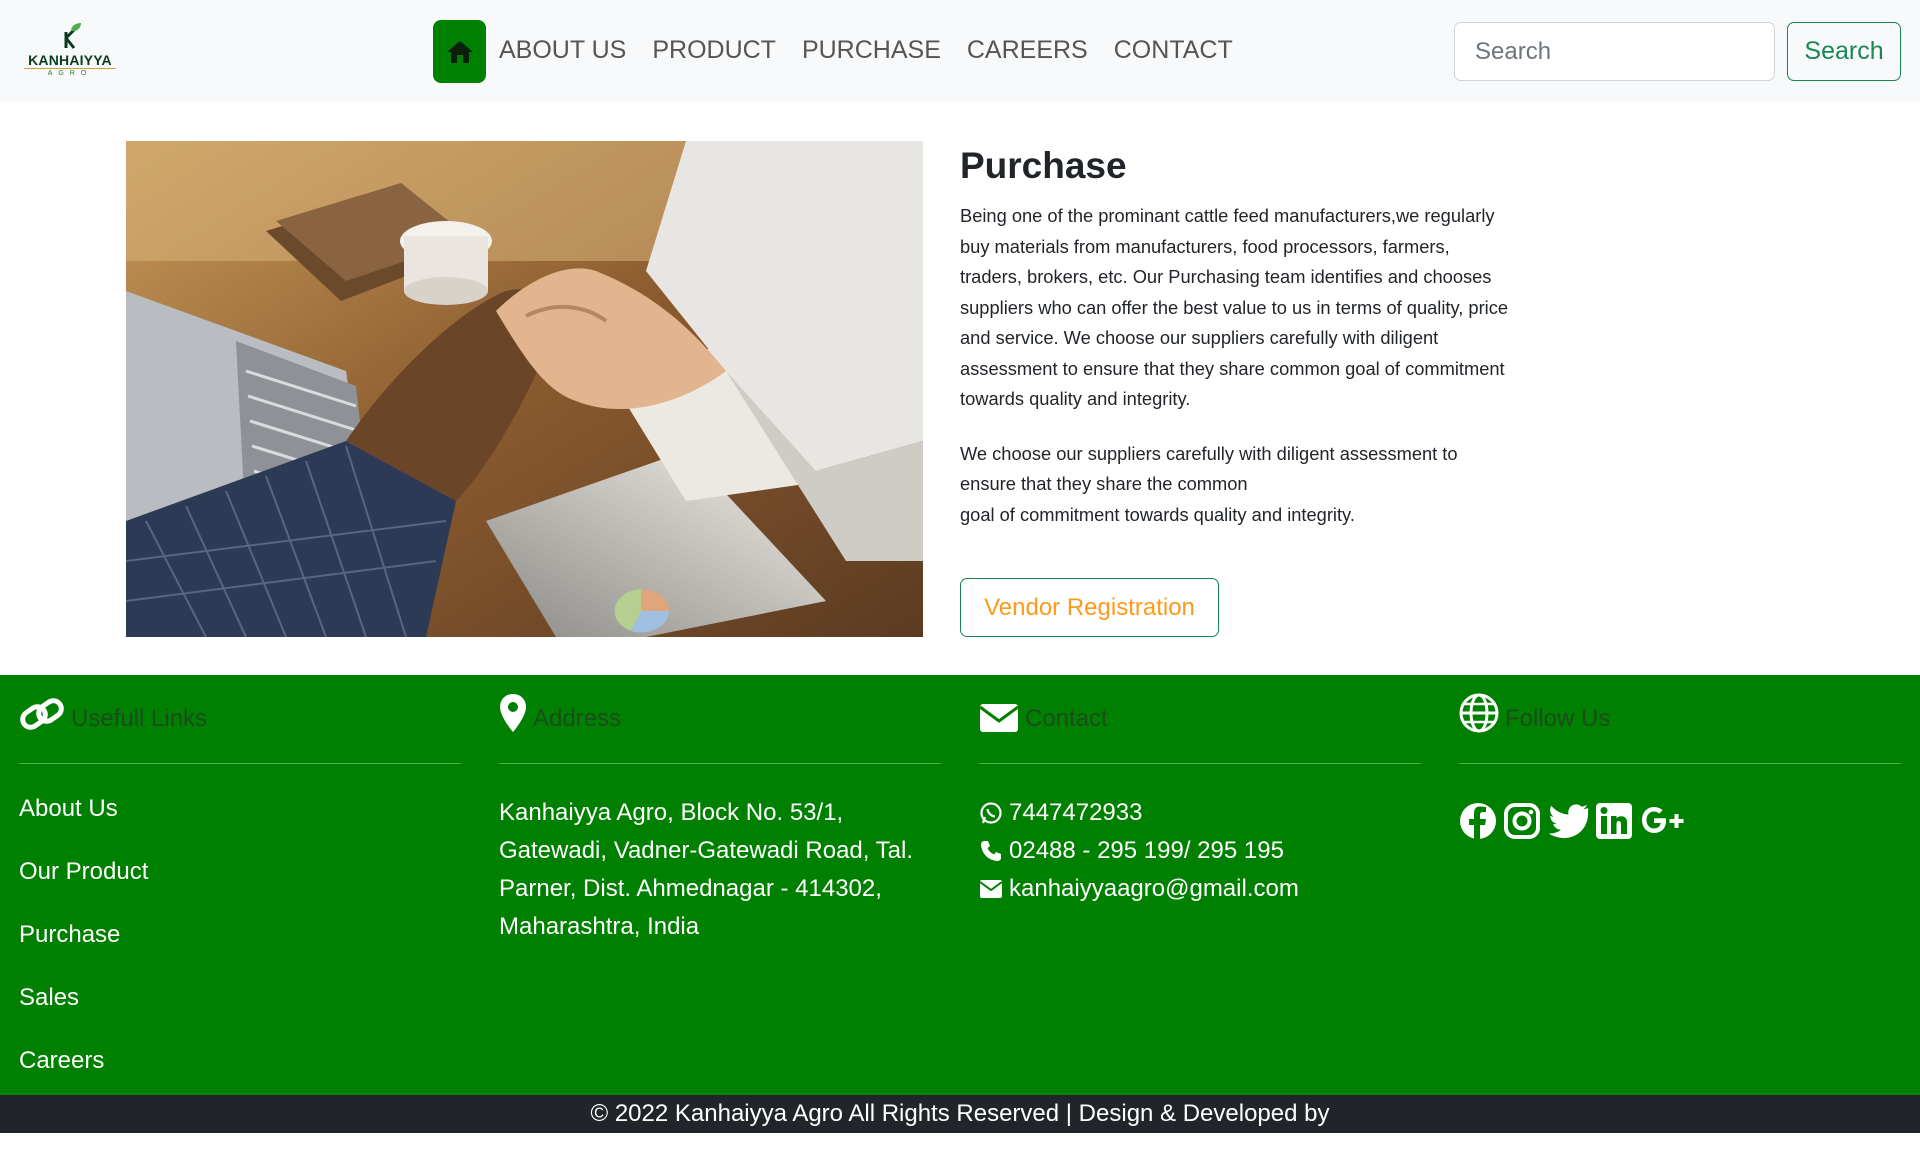  Describe the element at coordinates (1522, 821) in the screenshot. I see `instagram-icon` at that location.